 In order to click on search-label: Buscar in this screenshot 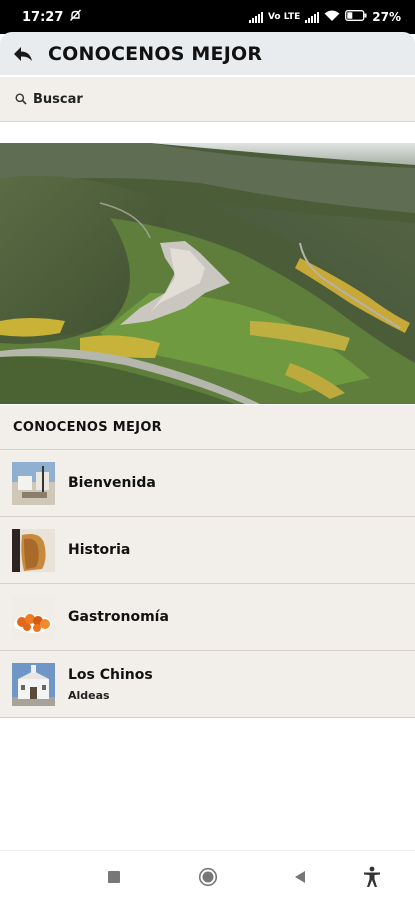, I will do `click(58, 99)`.